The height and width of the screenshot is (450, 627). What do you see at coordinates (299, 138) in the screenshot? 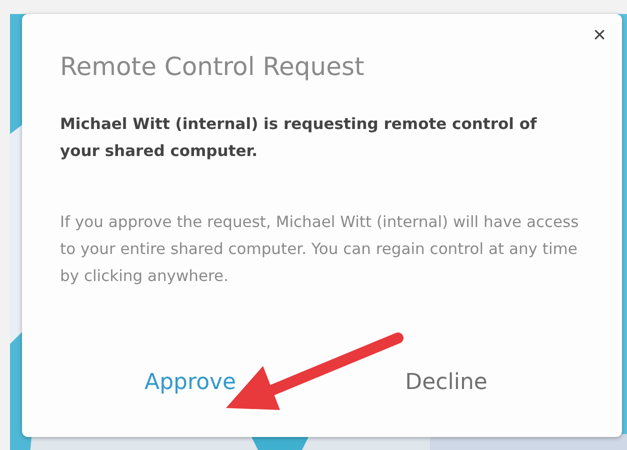
I see `request-message: Michael Witt (internal) is requesting remote control of your shared computer.` at bounding box center [299, 138].